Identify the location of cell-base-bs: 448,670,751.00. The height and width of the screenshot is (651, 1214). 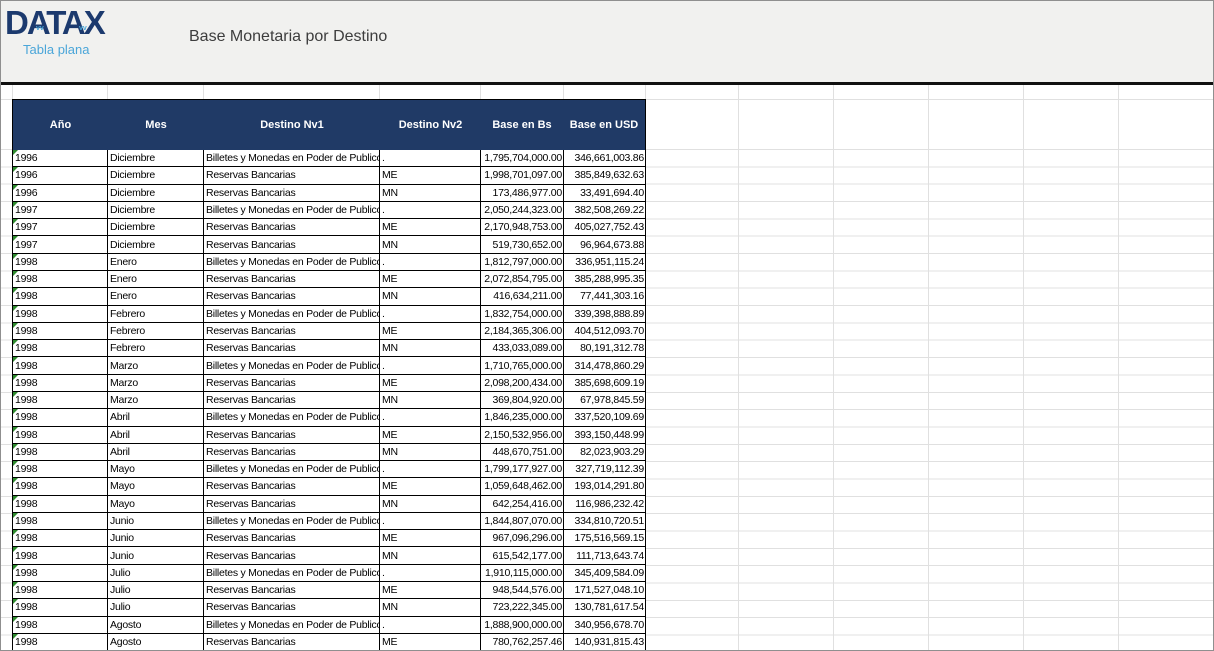
(522, 452).